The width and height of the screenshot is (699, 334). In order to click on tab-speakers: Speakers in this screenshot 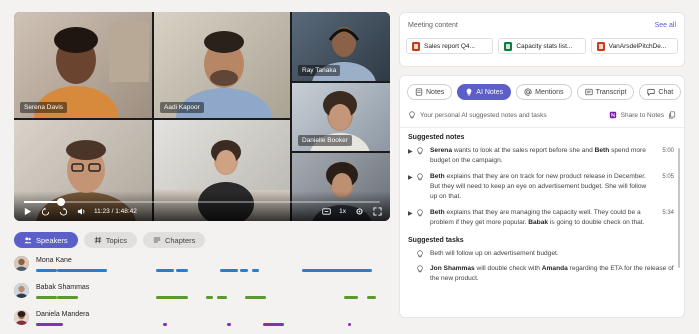, I will do `click(46, 240)`.